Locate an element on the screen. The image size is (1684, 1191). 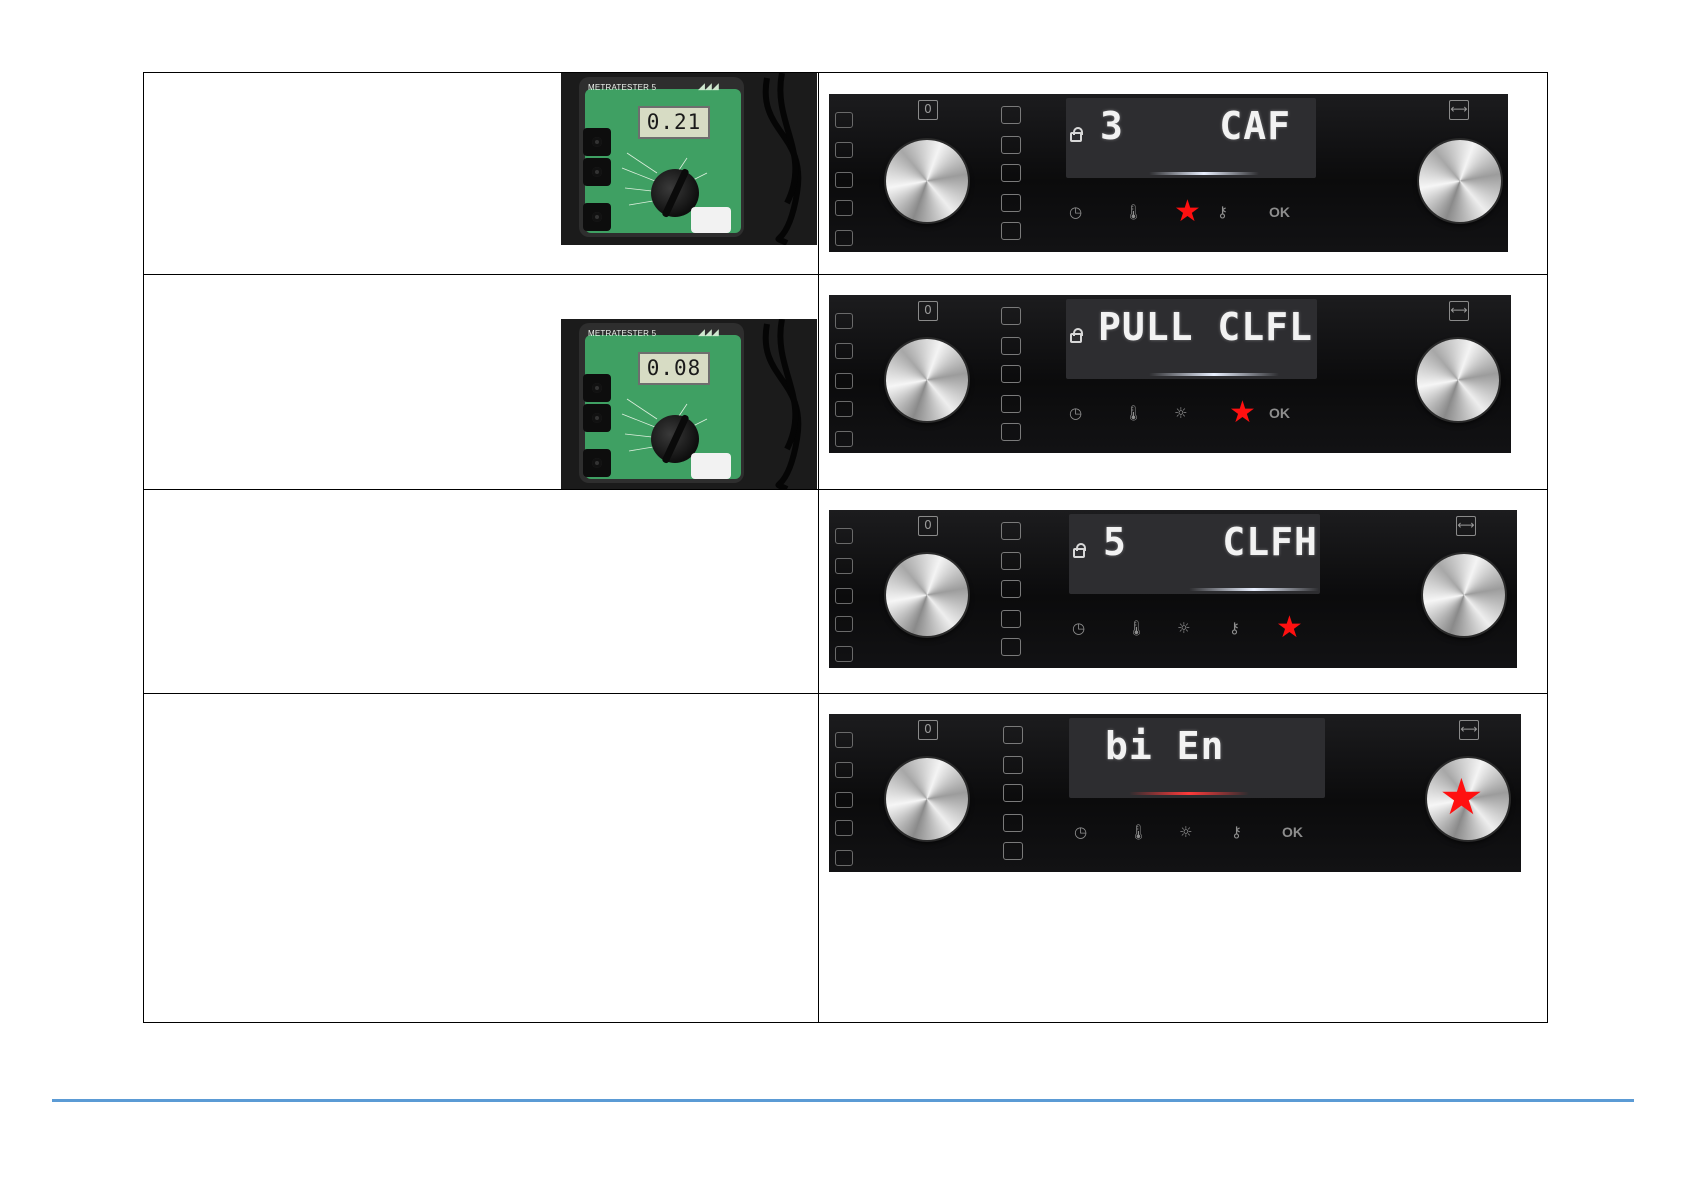
metratester-photo: METRATESTER 5 ◢◢◢ 0.08 is located at coordinates (689, 404).